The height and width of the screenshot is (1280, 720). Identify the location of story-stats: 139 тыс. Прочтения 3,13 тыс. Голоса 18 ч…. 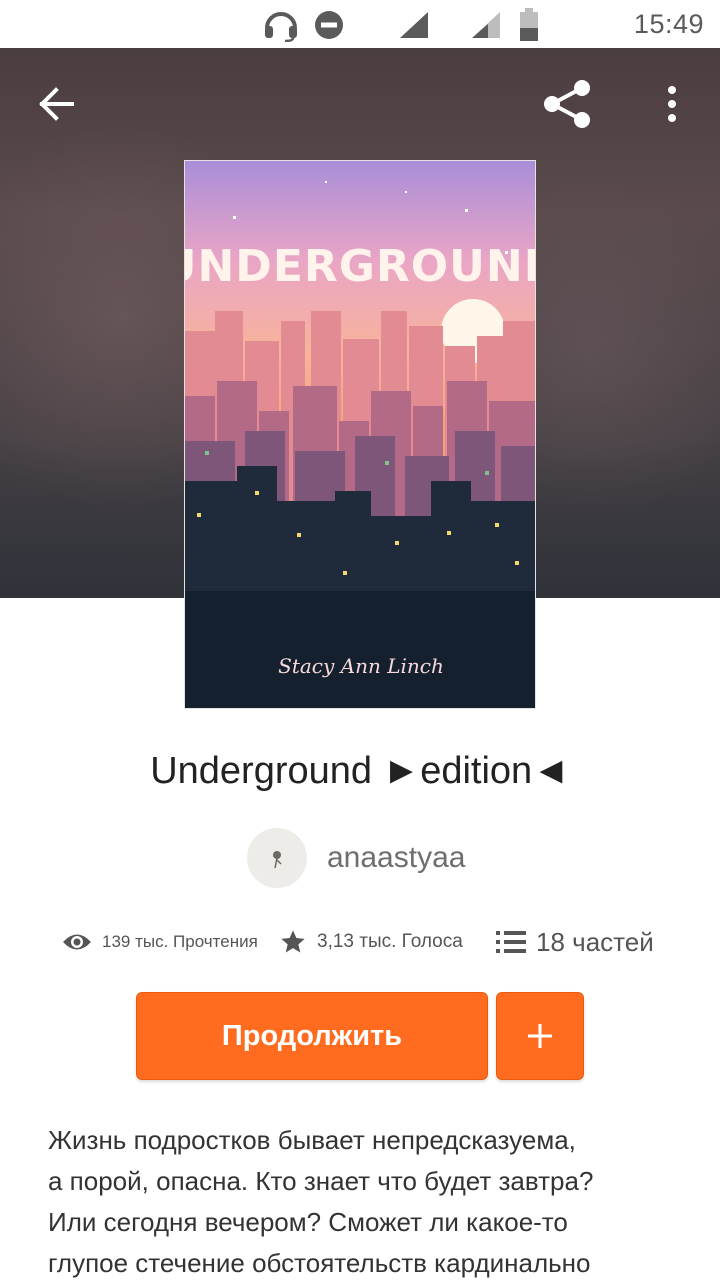
(360, 942).